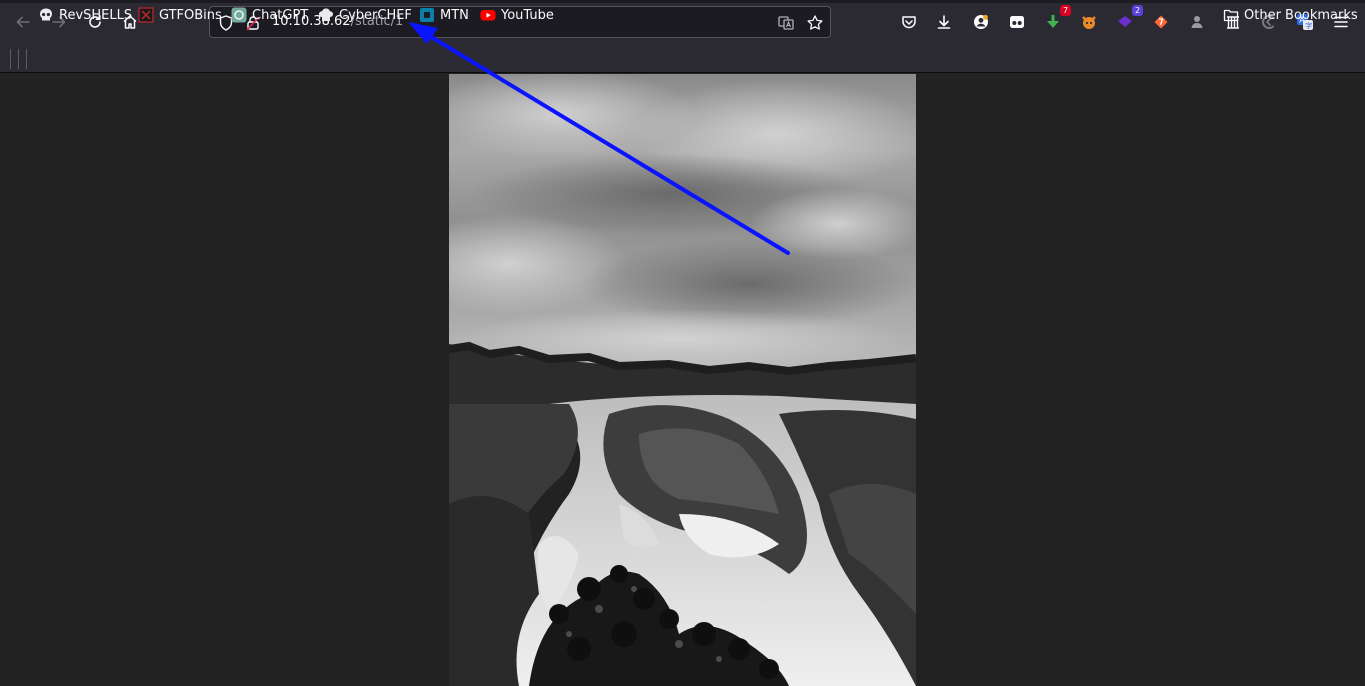  What do you see at coordinates (96, 15) in the screenshot?
I see `bookmark-label: RevSHELLS` at bounding box center [96, 15].